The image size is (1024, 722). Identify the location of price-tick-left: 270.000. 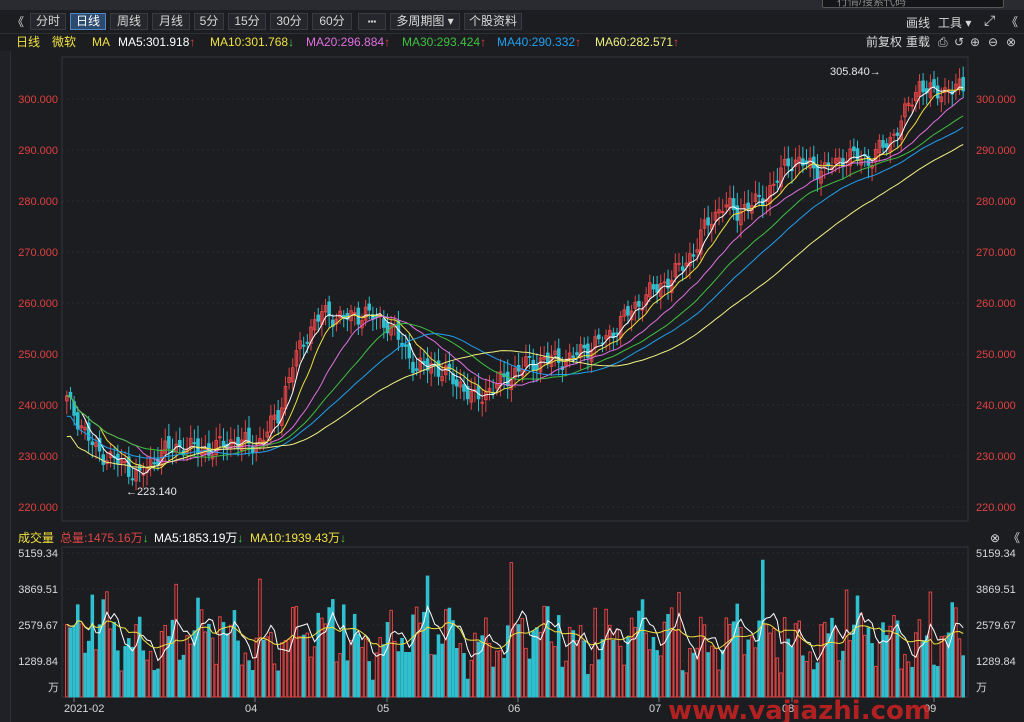
(38, 253).